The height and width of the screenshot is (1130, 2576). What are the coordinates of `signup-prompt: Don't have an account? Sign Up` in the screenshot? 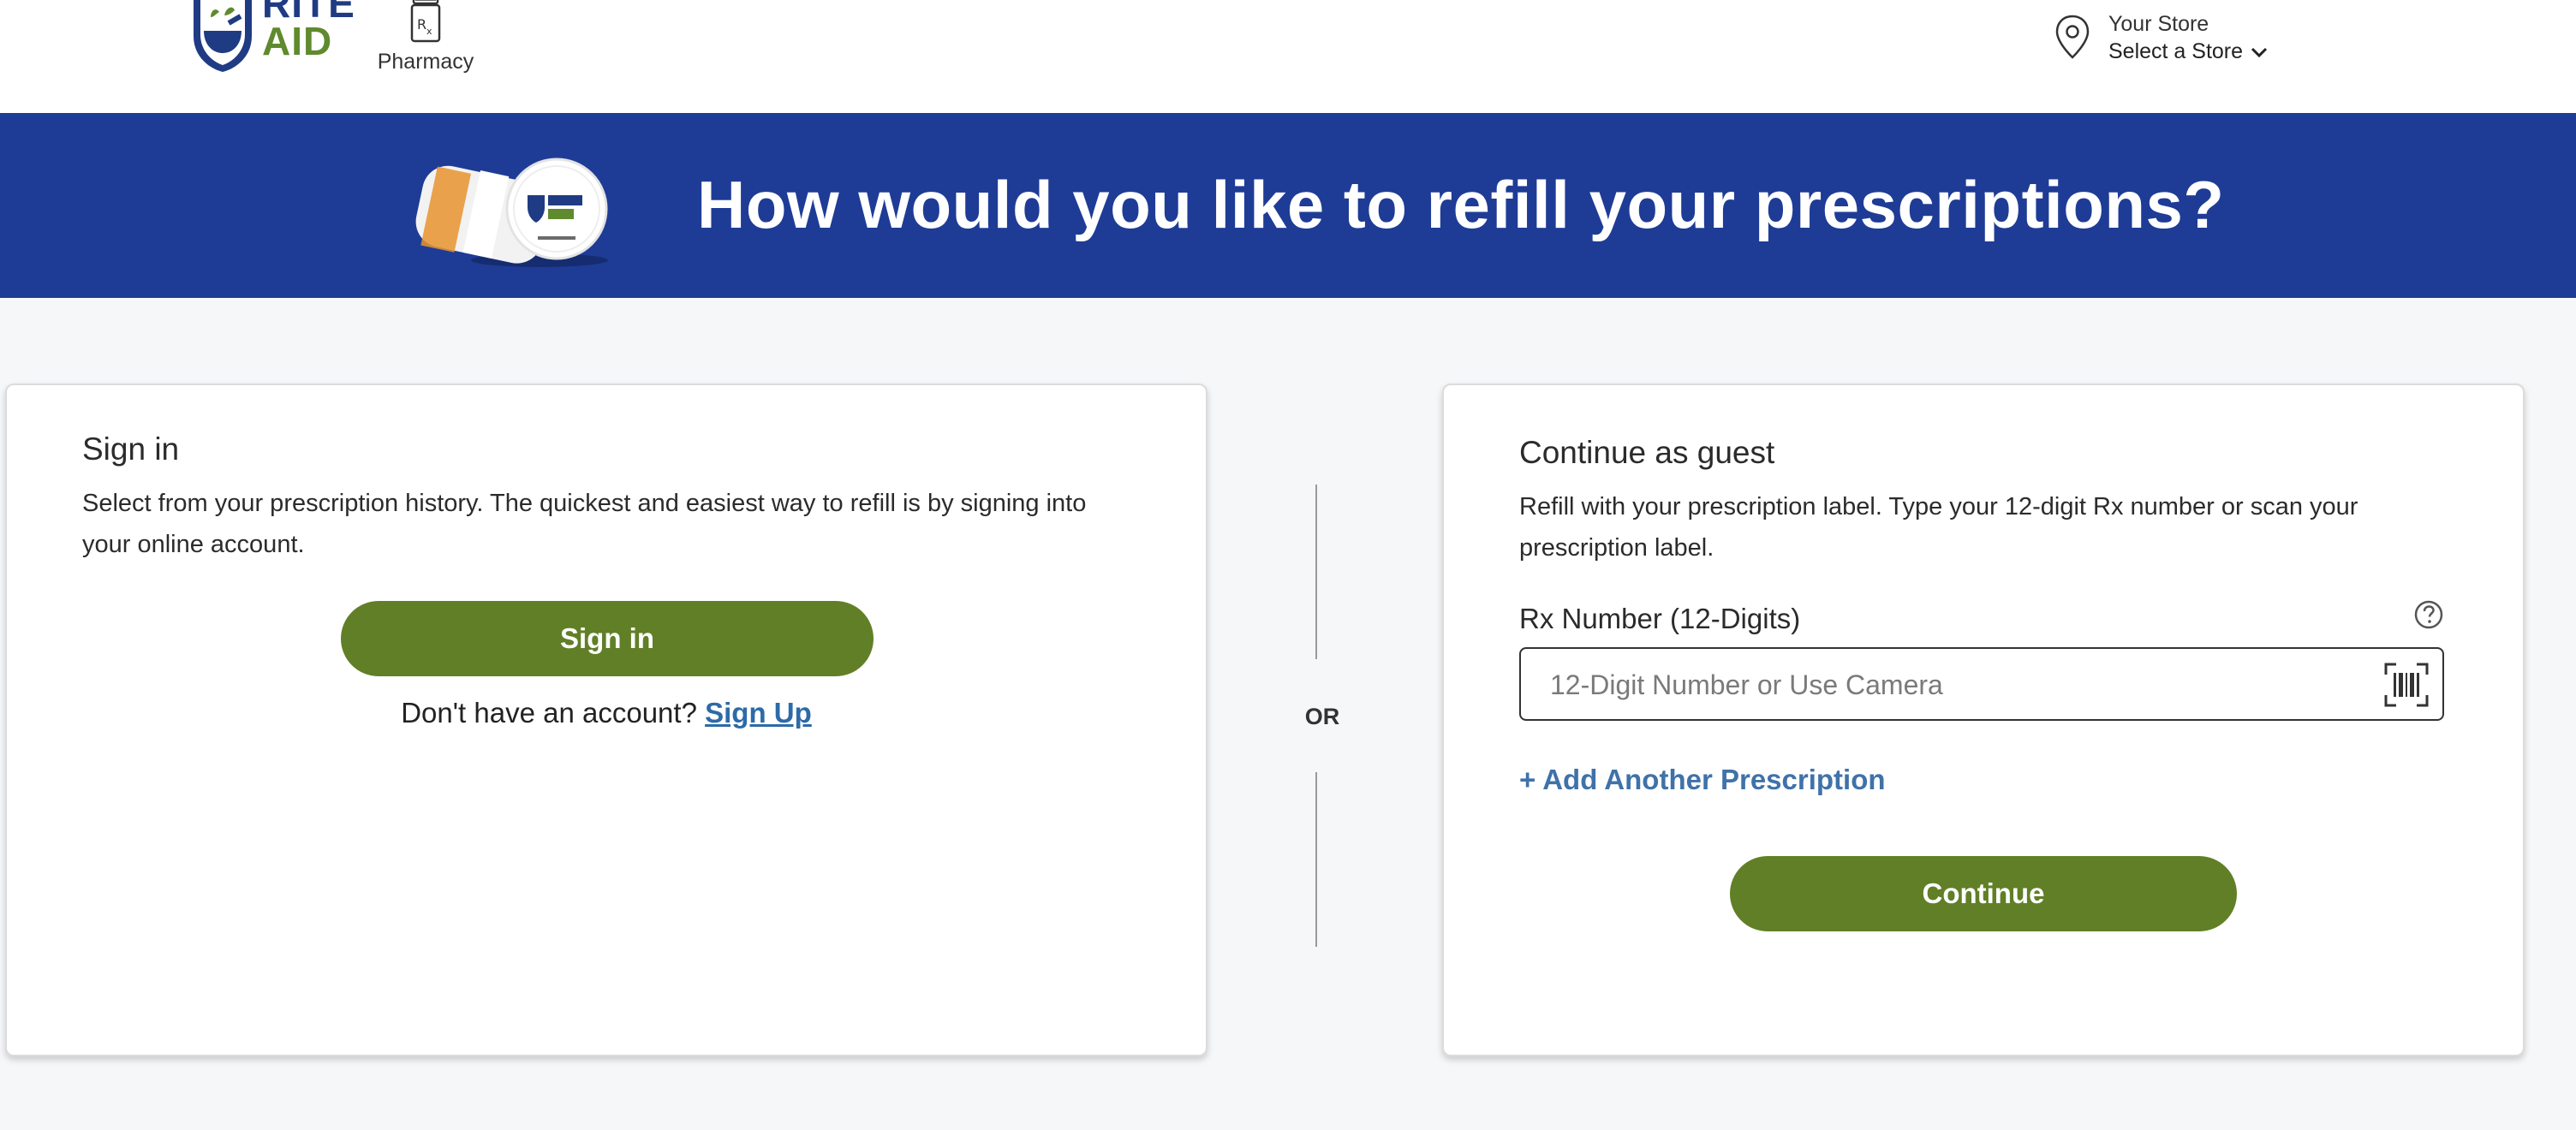 It's located at (606, 713).